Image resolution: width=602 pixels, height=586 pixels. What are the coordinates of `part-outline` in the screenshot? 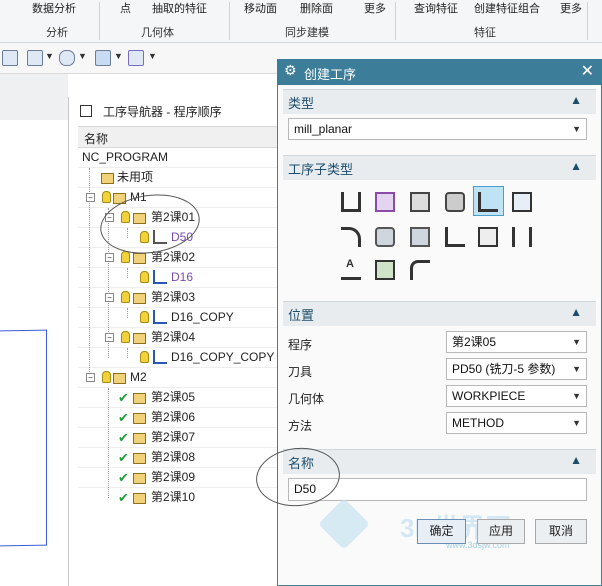 It's located at (23, 438).